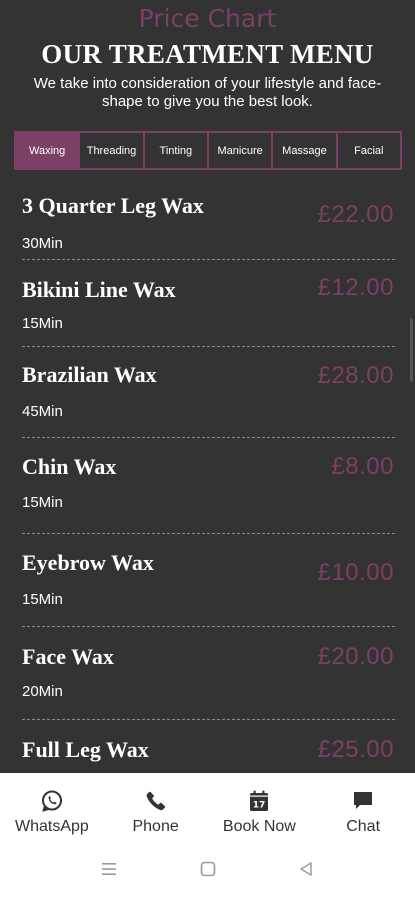 This screenshot has height=900, width=415. Describe the element at coordinates (85, 749) in the screenshot. I see `treatment-name: Full Leg Wax` at that location.